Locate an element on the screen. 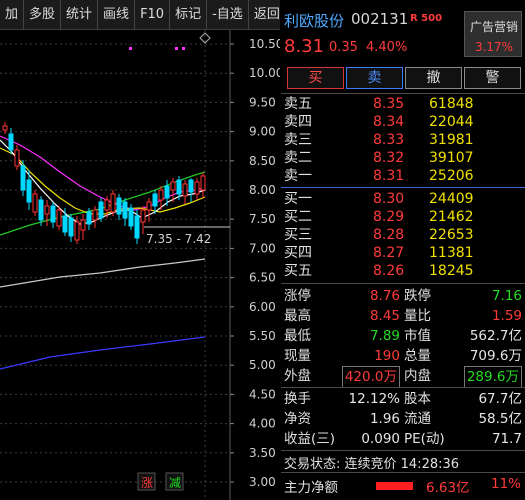 The height and width of the screenshot is (500, 525). order-label: 卖一 is located at coordinates (298, 176).